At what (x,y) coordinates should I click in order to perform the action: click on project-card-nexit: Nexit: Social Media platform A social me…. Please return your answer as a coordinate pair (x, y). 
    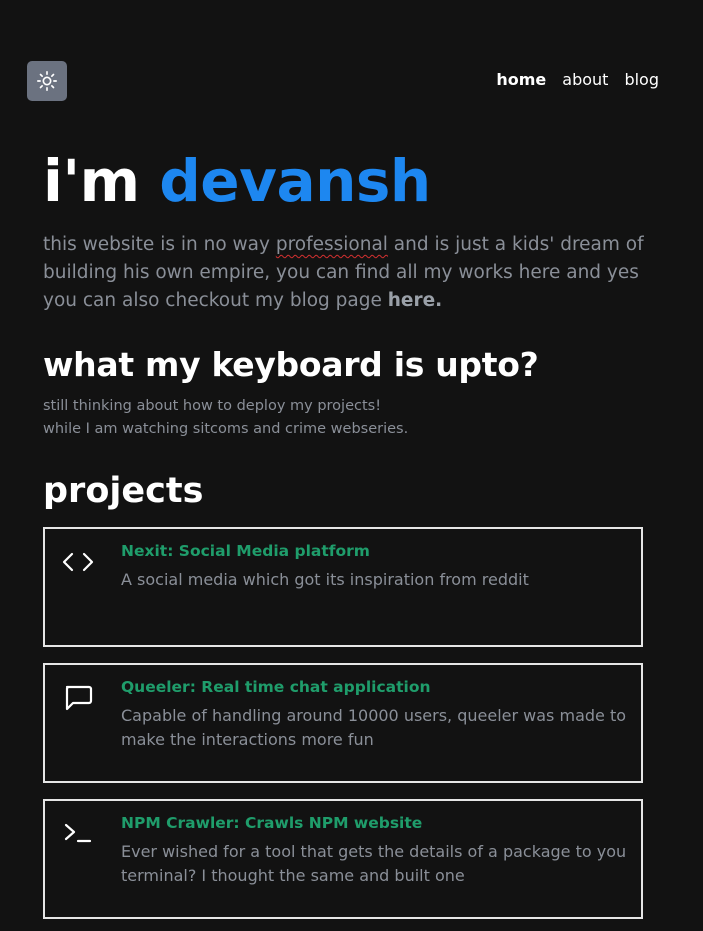
    Looking at the image, I should click on (343, 587).